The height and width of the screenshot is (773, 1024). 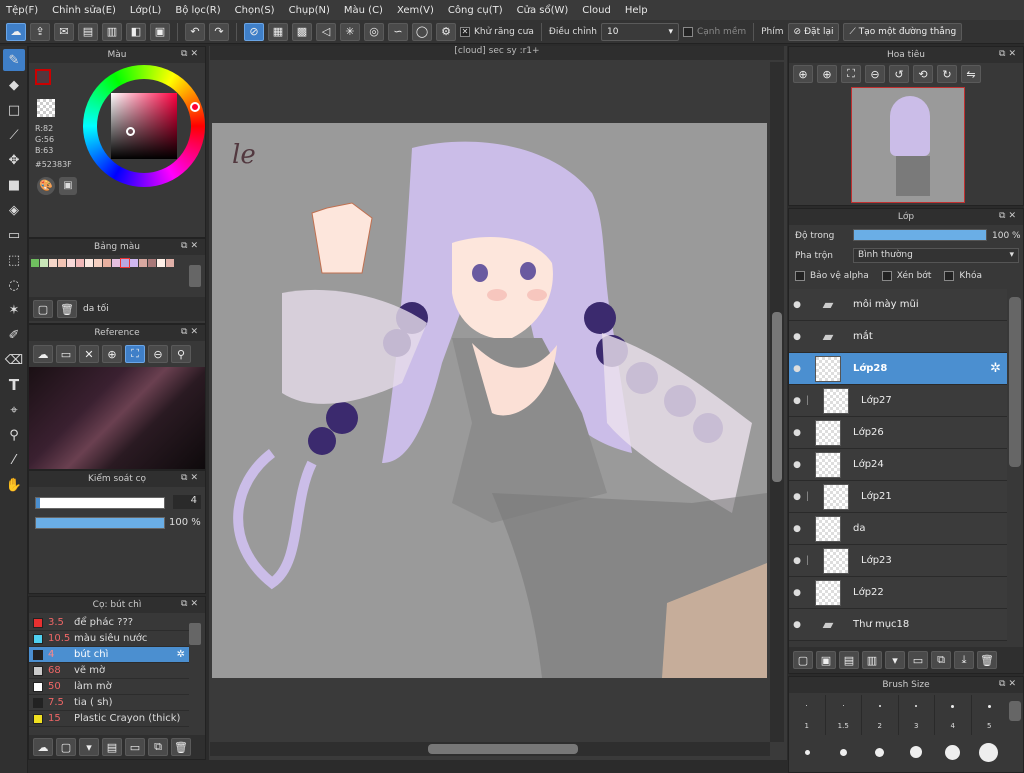 What do you see at coordinates (46, 186) in the screenshot?
I see `palette-icon: 🎨` at bounding box center [46, 186].